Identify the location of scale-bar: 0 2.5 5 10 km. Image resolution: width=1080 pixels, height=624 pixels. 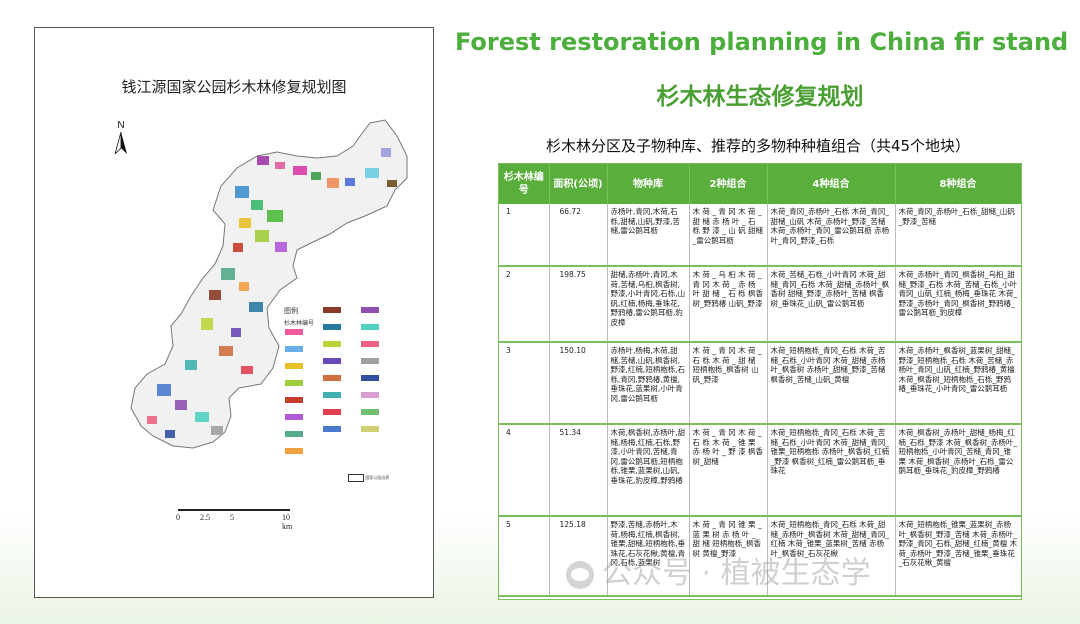
(237, 518).